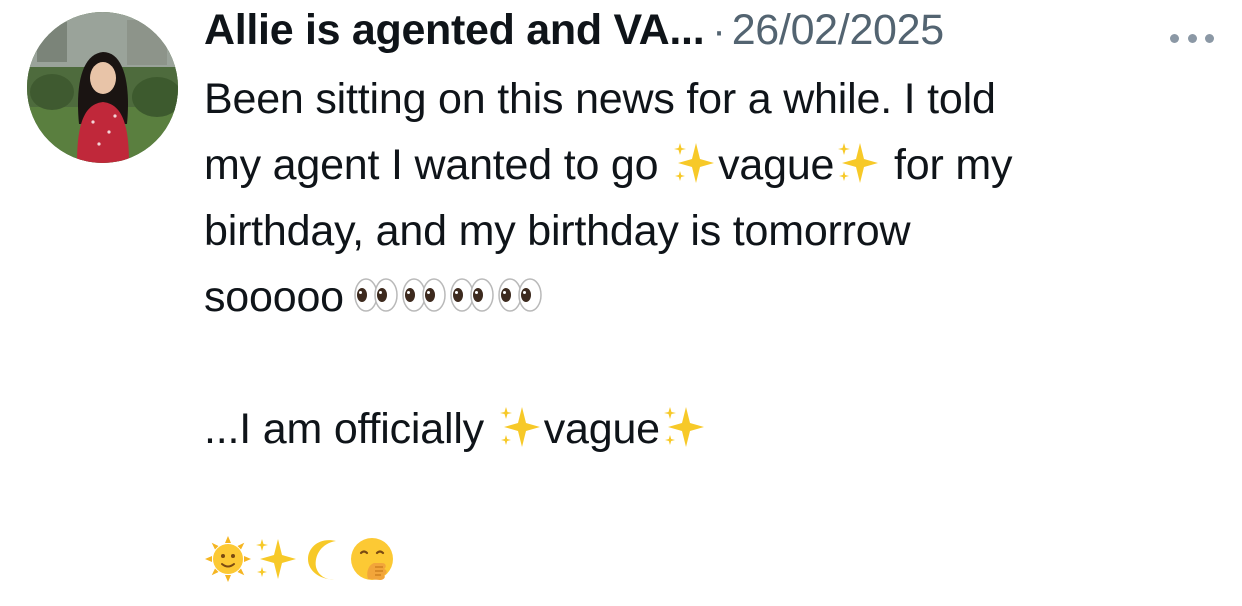 The image size is (1242, 606). What do you see at coordinates (947, 165) in the screenshot?
I see `text-segment: for my` at bounding box center [947, 165].